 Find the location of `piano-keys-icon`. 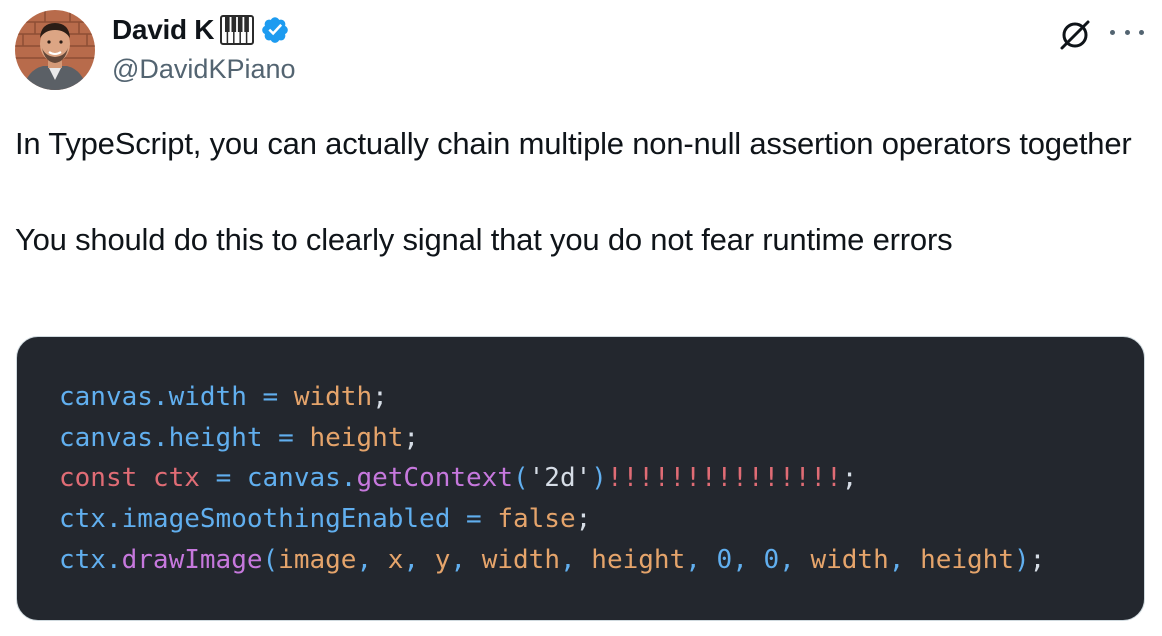

piano-keys-icon is located at coordinates (237, 30).